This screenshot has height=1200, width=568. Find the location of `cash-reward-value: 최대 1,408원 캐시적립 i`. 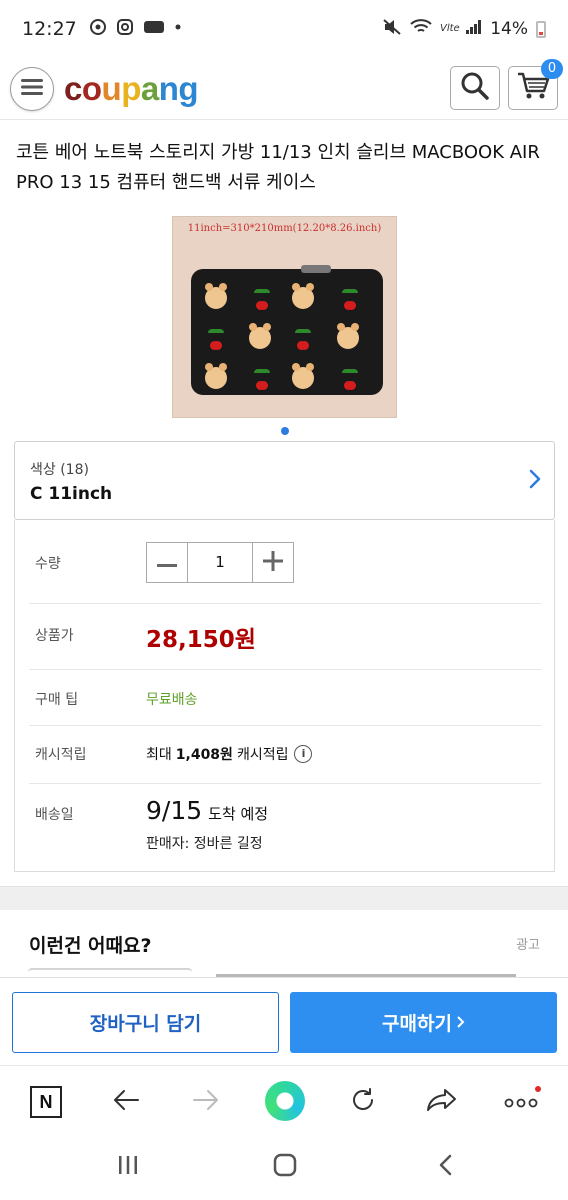

cash-reward-value: 최대 1,408원 캐시적립 i is located at coordinates (229, 754).